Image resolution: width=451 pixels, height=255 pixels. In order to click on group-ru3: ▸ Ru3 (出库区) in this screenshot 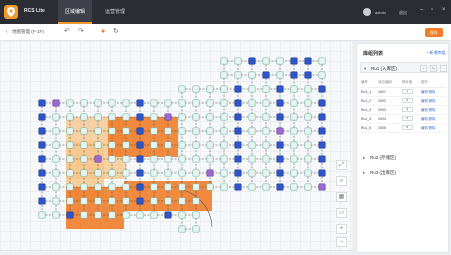, I will do `click(403, 172)`.